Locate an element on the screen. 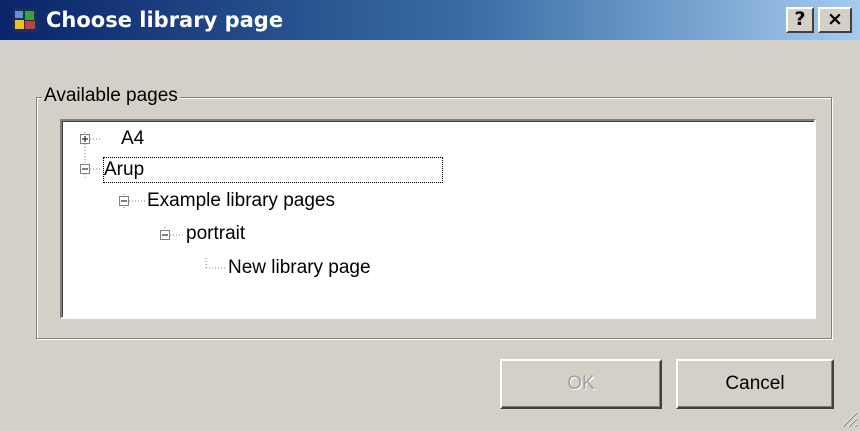  cancel-button: Cancel is located at coordinates (755, 384).